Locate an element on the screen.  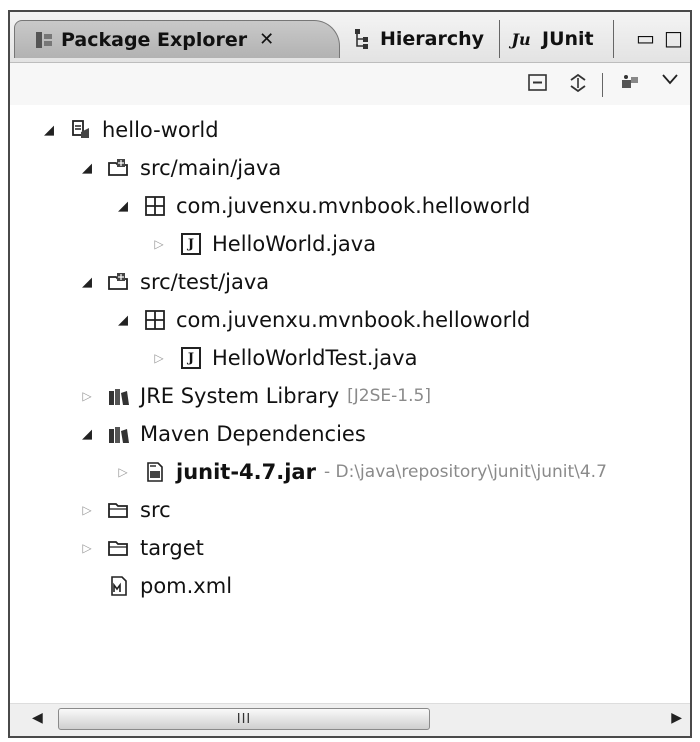
tree-item-label: target is located at coordinates (172, 548).